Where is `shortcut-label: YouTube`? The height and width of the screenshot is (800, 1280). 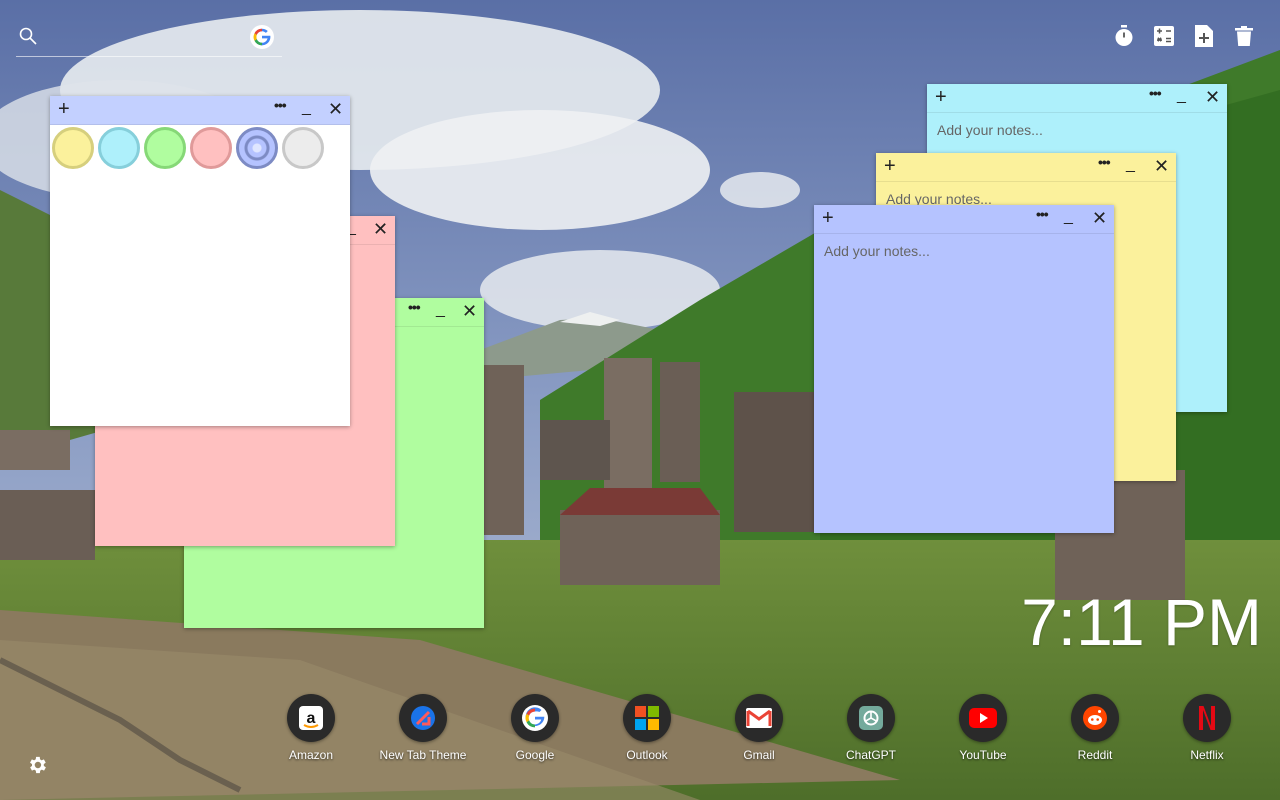
shortcut-label: YouTube is located at coordinates (983, 755).